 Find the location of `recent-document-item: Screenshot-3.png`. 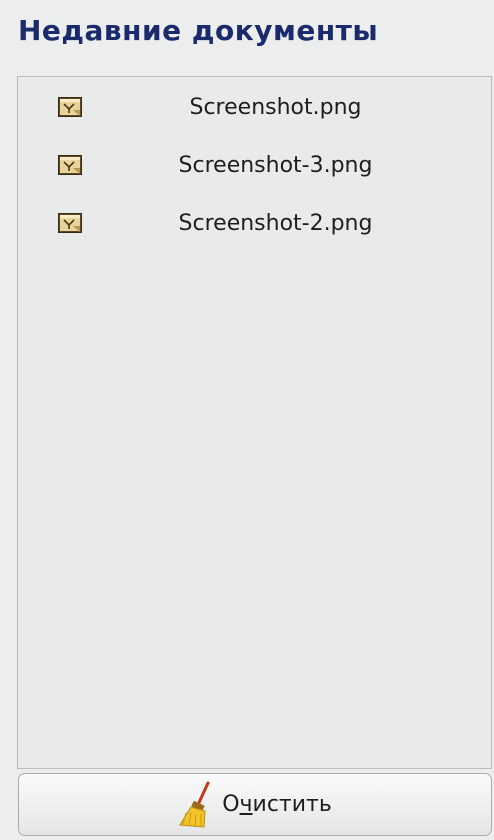

recent-document-item: Screenshot-3.png is located at coordinates (254, 164).